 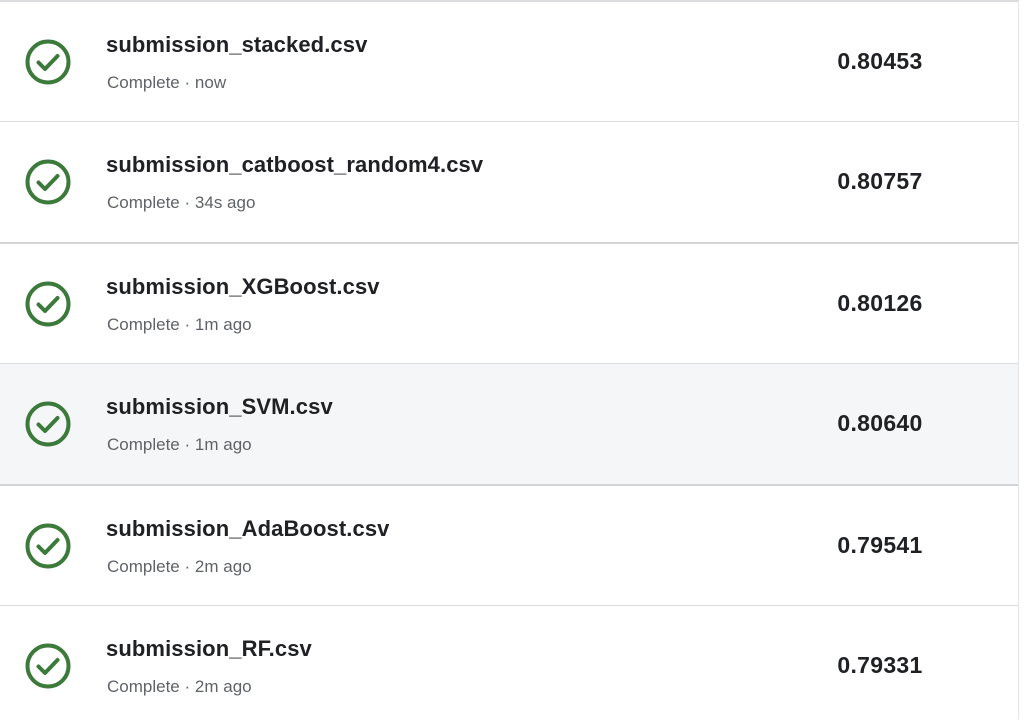 I want to click on submission-status: Complete · 34s ago, so click(x=181, y=202).